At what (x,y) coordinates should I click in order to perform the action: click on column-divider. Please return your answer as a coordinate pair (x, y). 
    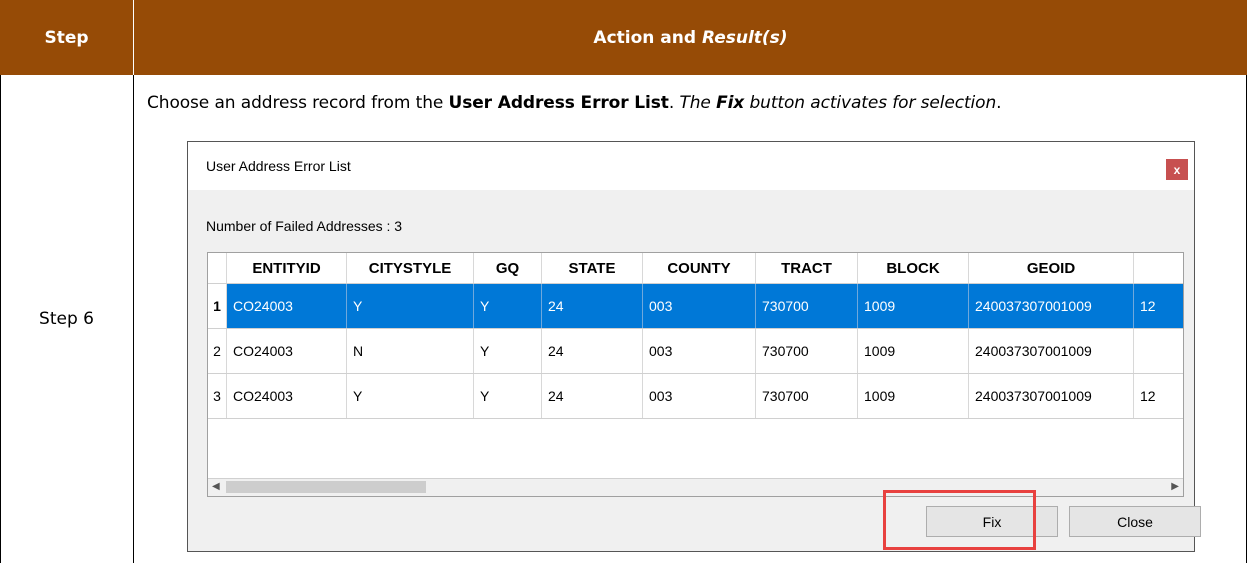
    Looking at the image, I should click on (133, 319).